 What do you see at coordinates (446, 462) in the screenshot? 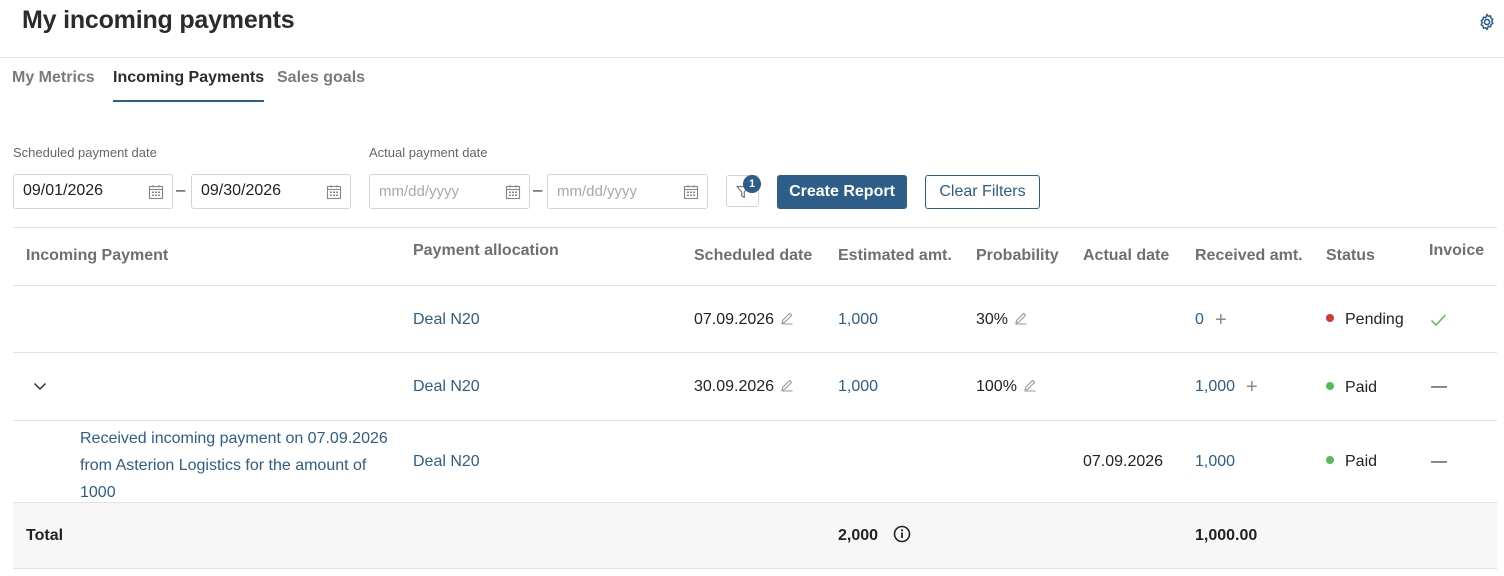
I see `row3-allocation-link: Deal N20` at bounding box center [446, 462].